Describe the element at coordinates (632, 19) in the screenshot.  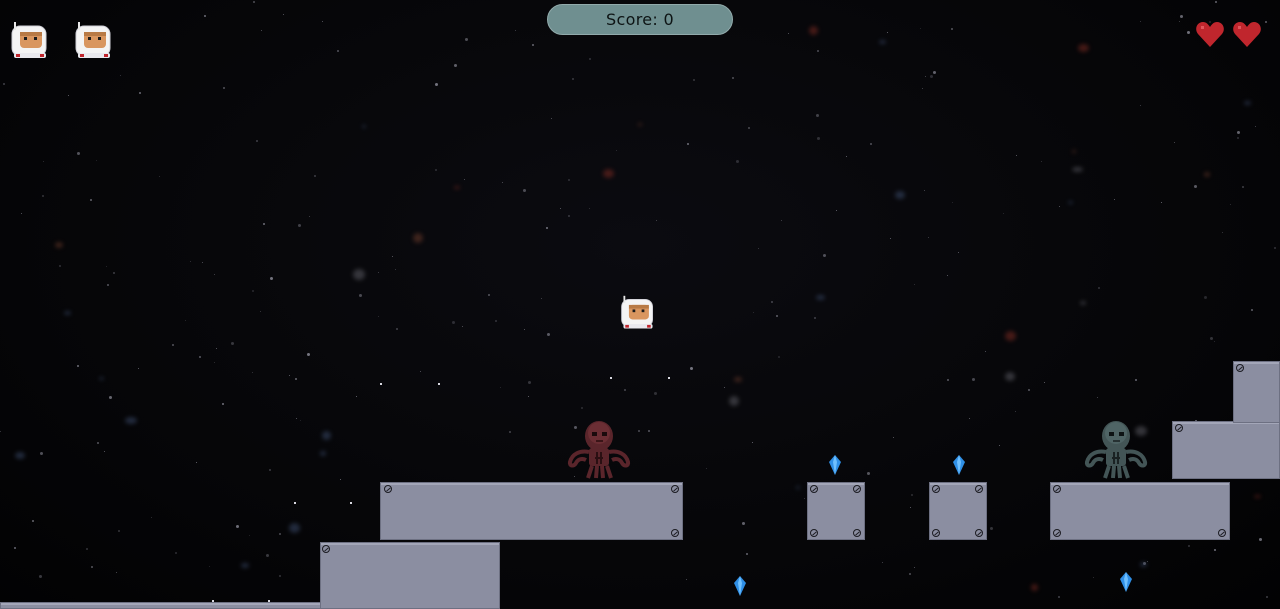
I see `score-label: Score:` at that location.